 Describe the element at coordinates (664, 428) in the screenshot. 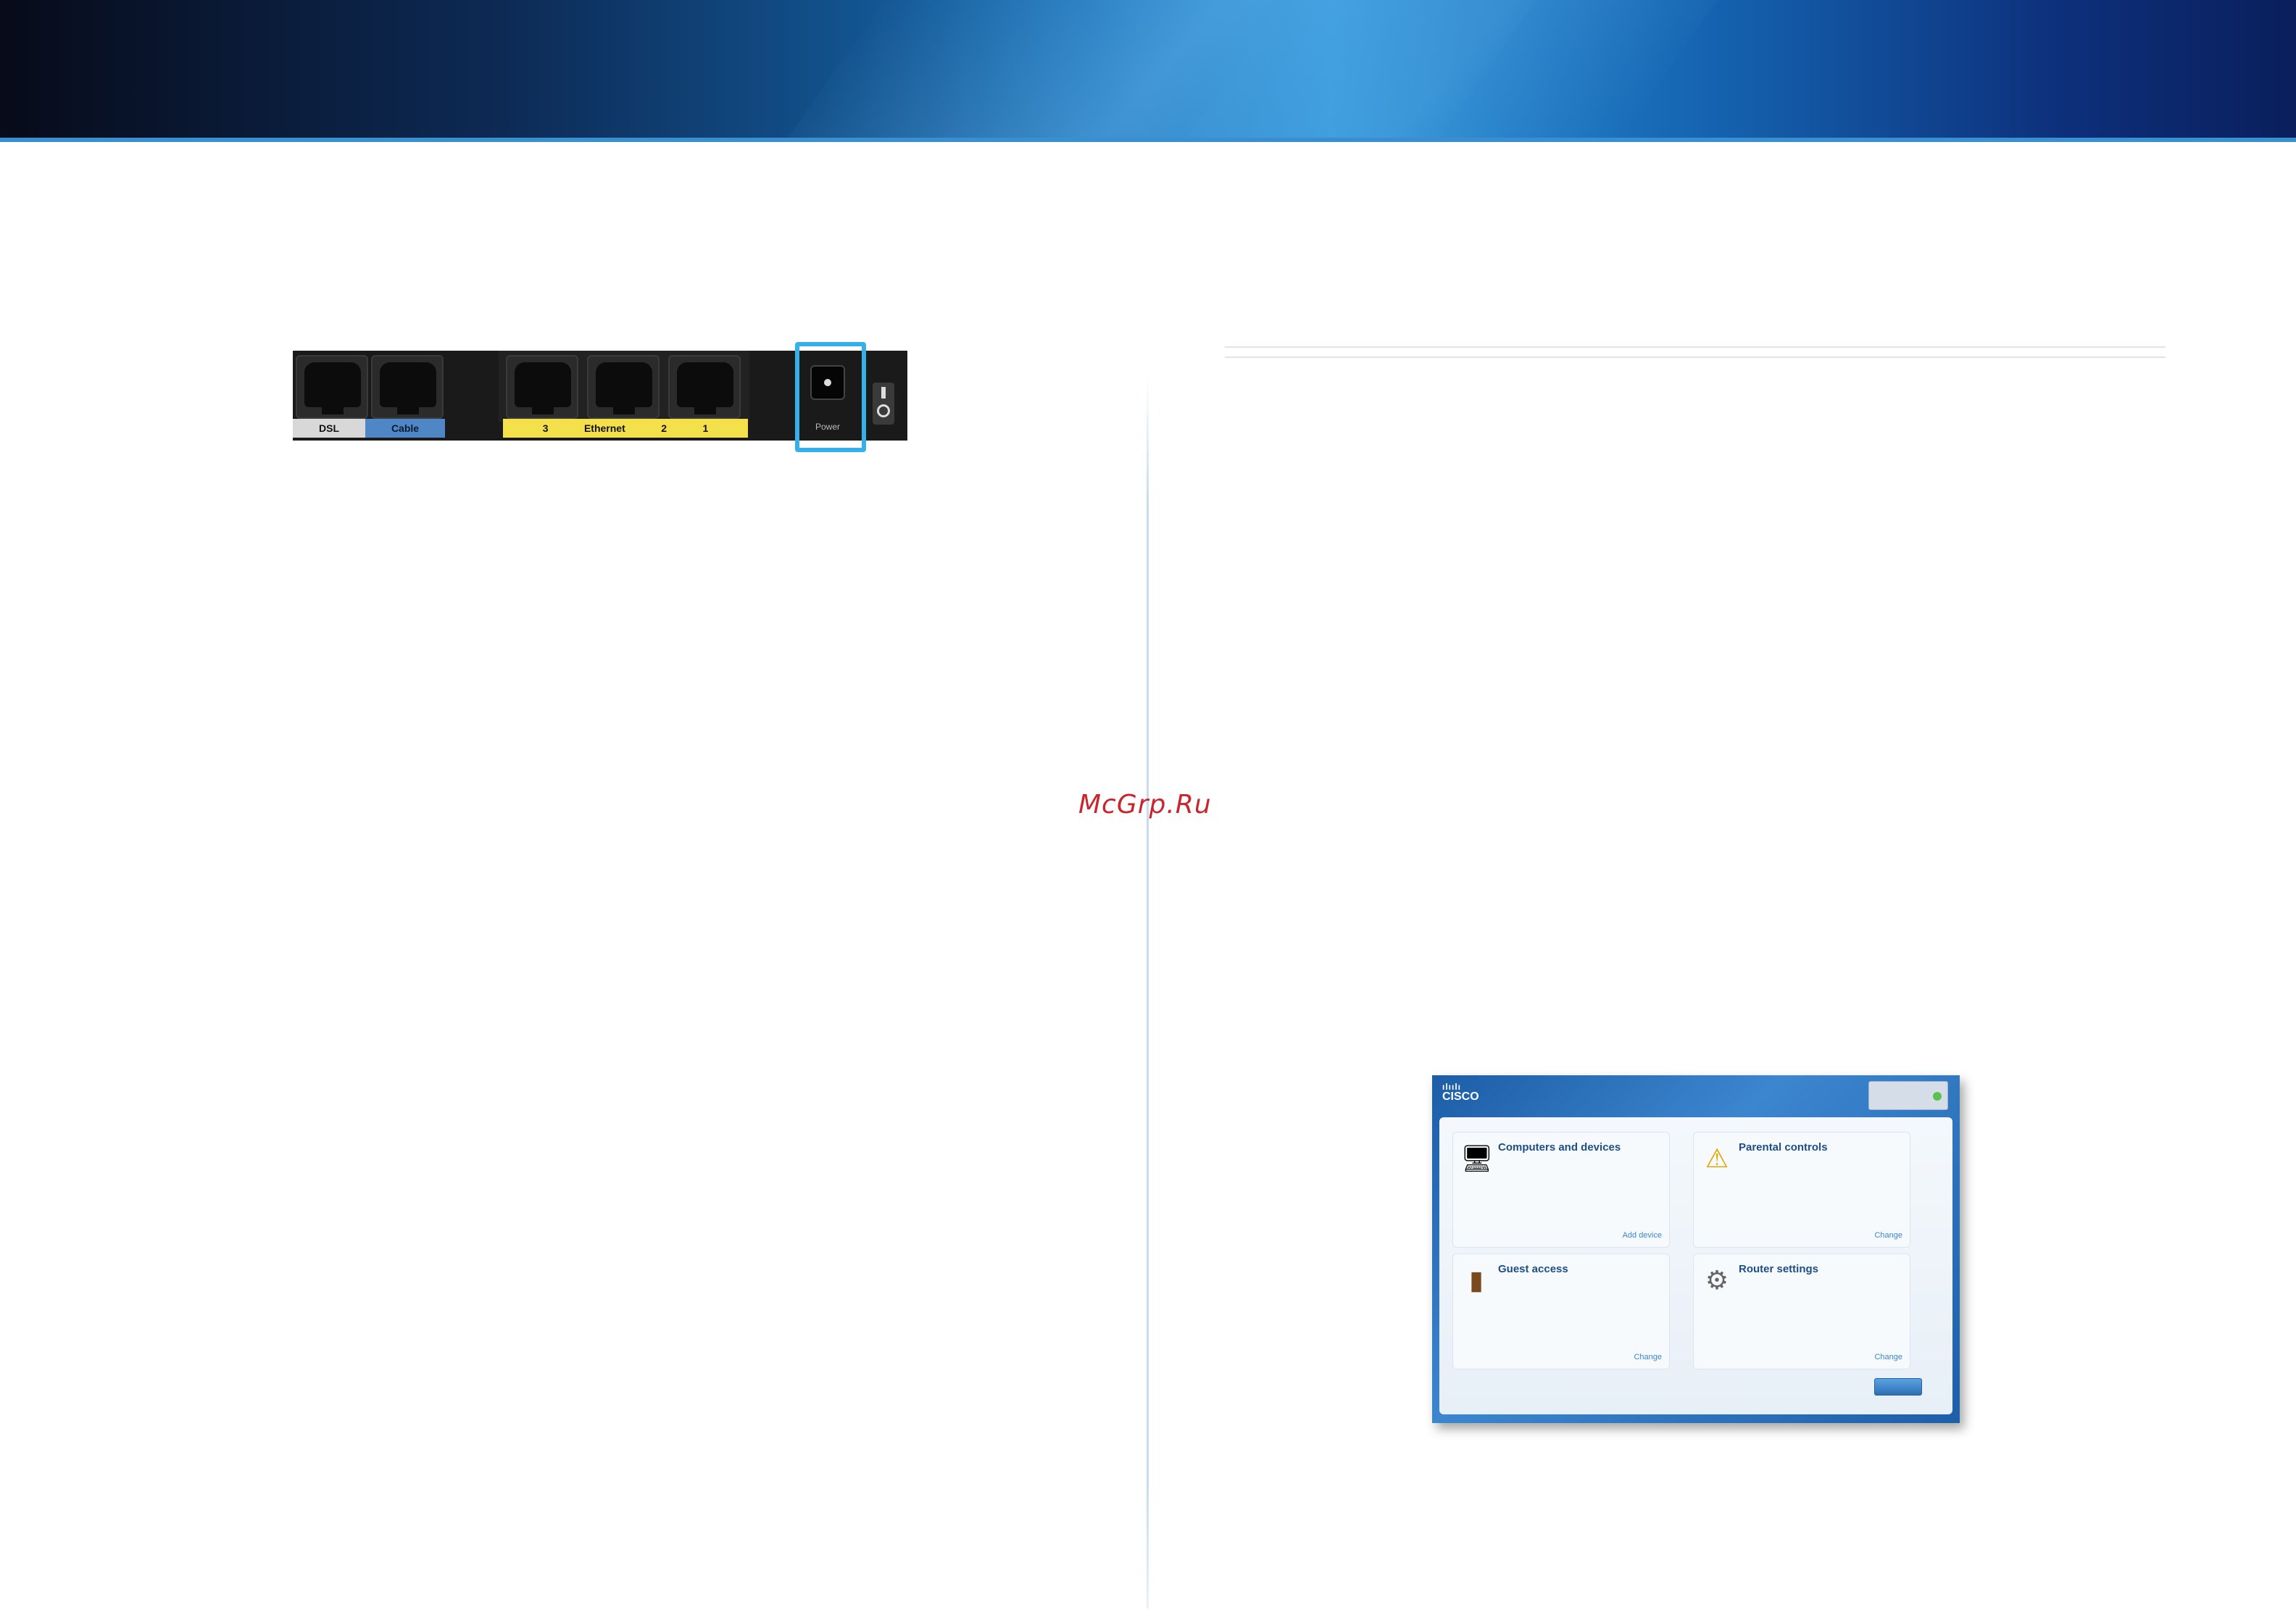

I see `ethernet-2-label: 2` at that location.